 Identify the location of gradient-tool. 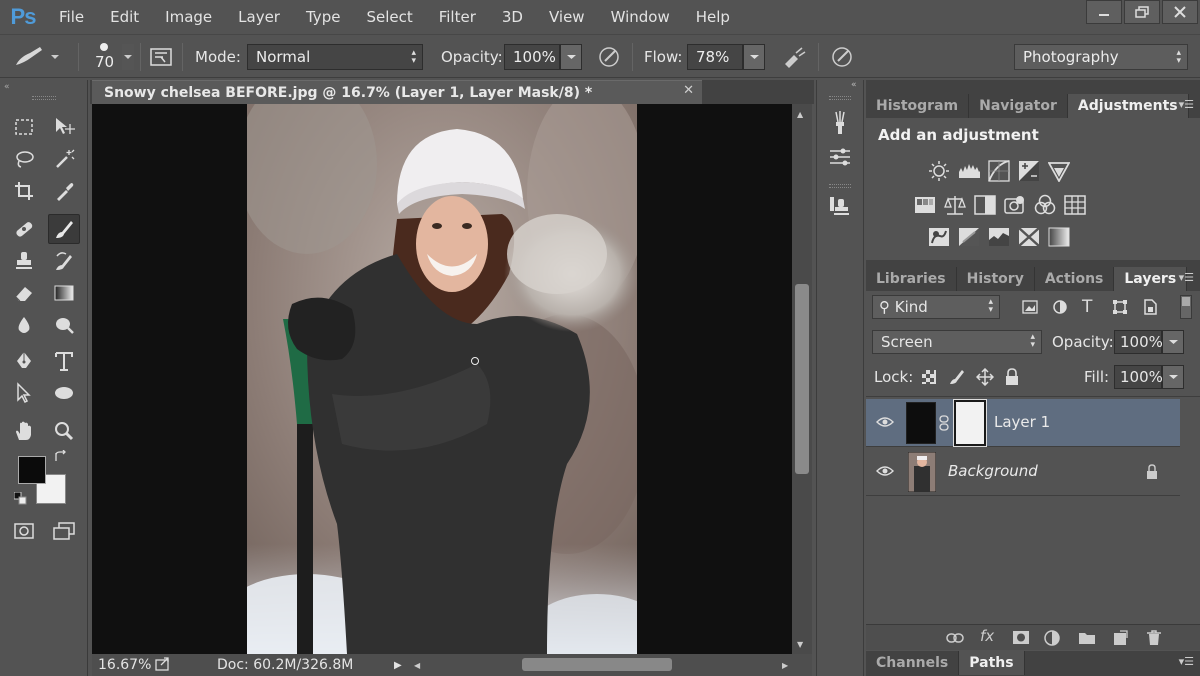
(64, 293).